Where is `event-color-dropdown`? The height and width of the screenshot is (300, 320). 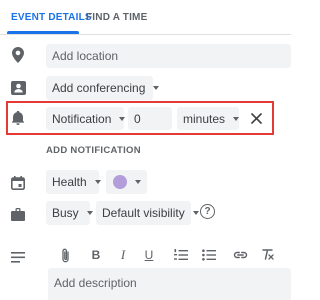 event-color-dropdown is located at coordinates (126, 182).